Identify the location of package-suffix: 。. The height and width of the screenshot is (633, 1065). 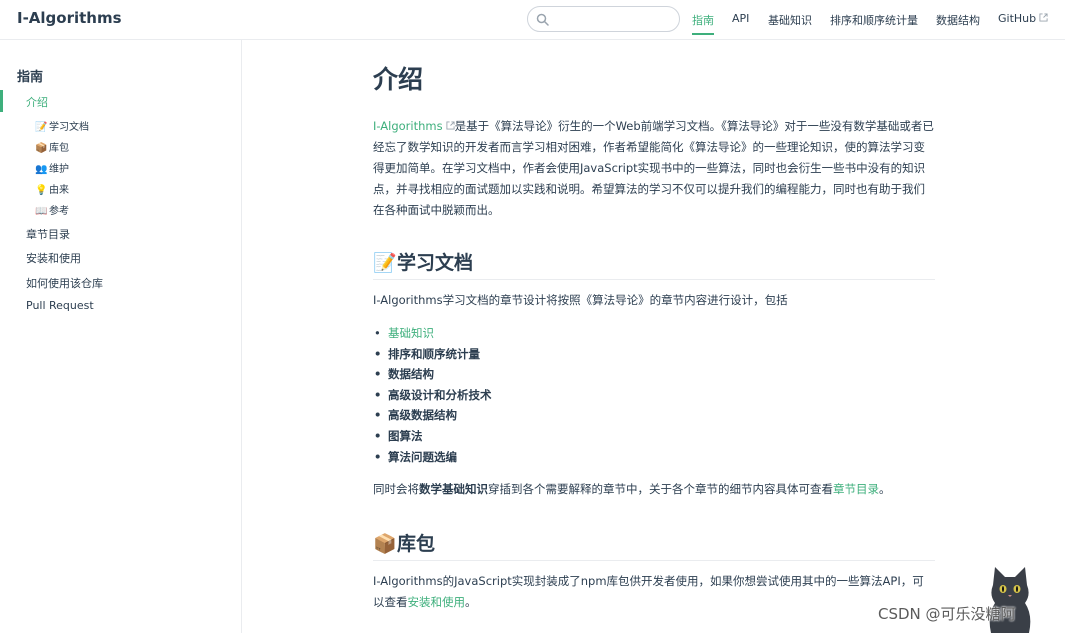
(471, 602).